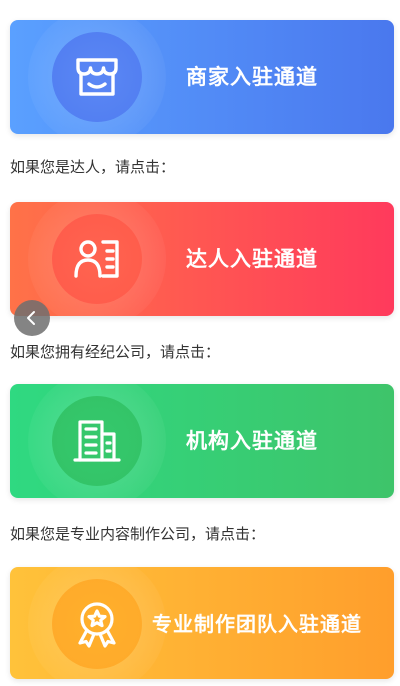 This screenshot has width=400, height=686. Describe the element at coordinates (252, 259) in the screenshot. I see `influencer-entry-label: 达人入驻通道` at that location.